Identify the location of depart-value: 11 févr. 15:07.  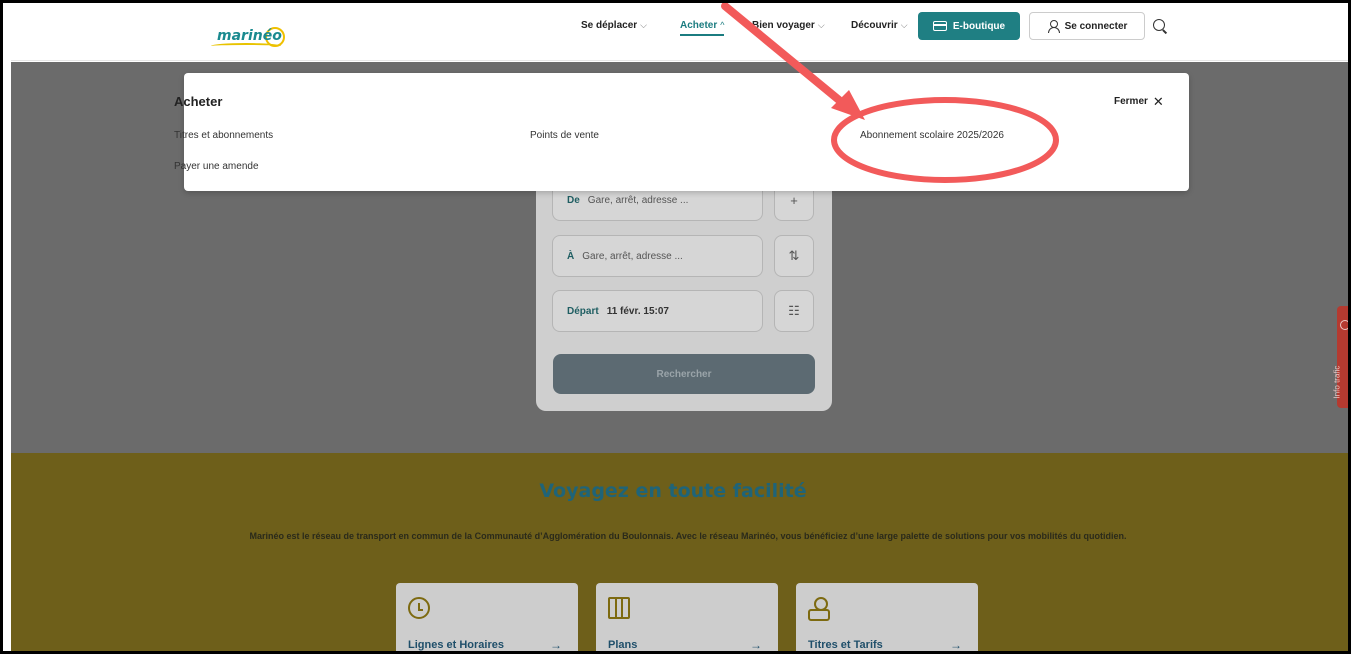
(637, 311).